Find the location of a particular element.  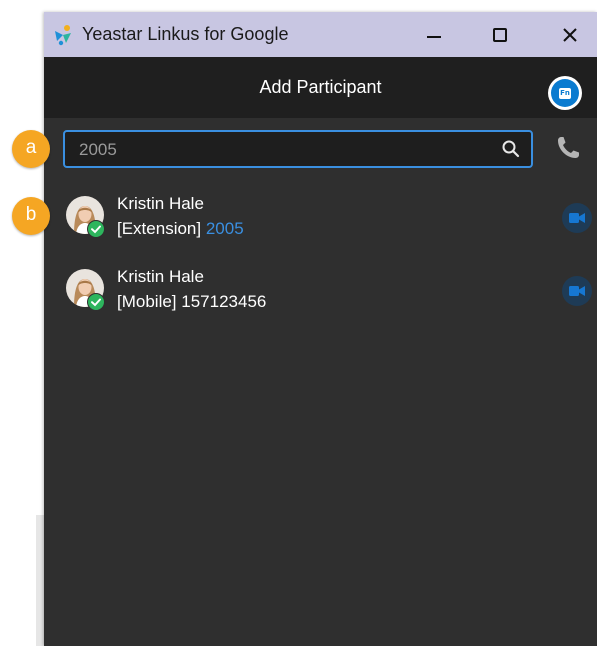

close-button is located at coordinates (570, 34).